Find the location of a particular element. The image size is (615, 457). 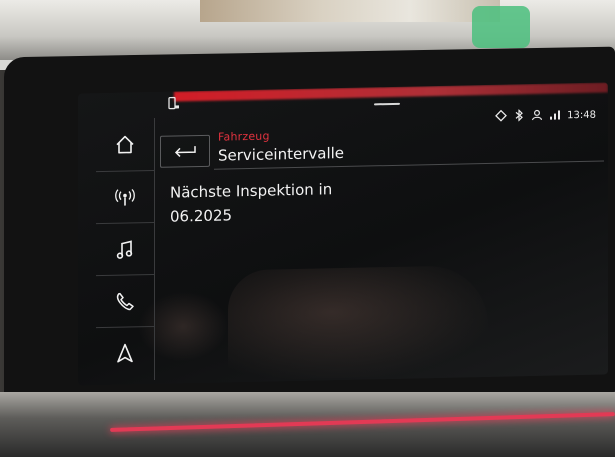

nav-navigation-button is located at coordinates (125, 353).